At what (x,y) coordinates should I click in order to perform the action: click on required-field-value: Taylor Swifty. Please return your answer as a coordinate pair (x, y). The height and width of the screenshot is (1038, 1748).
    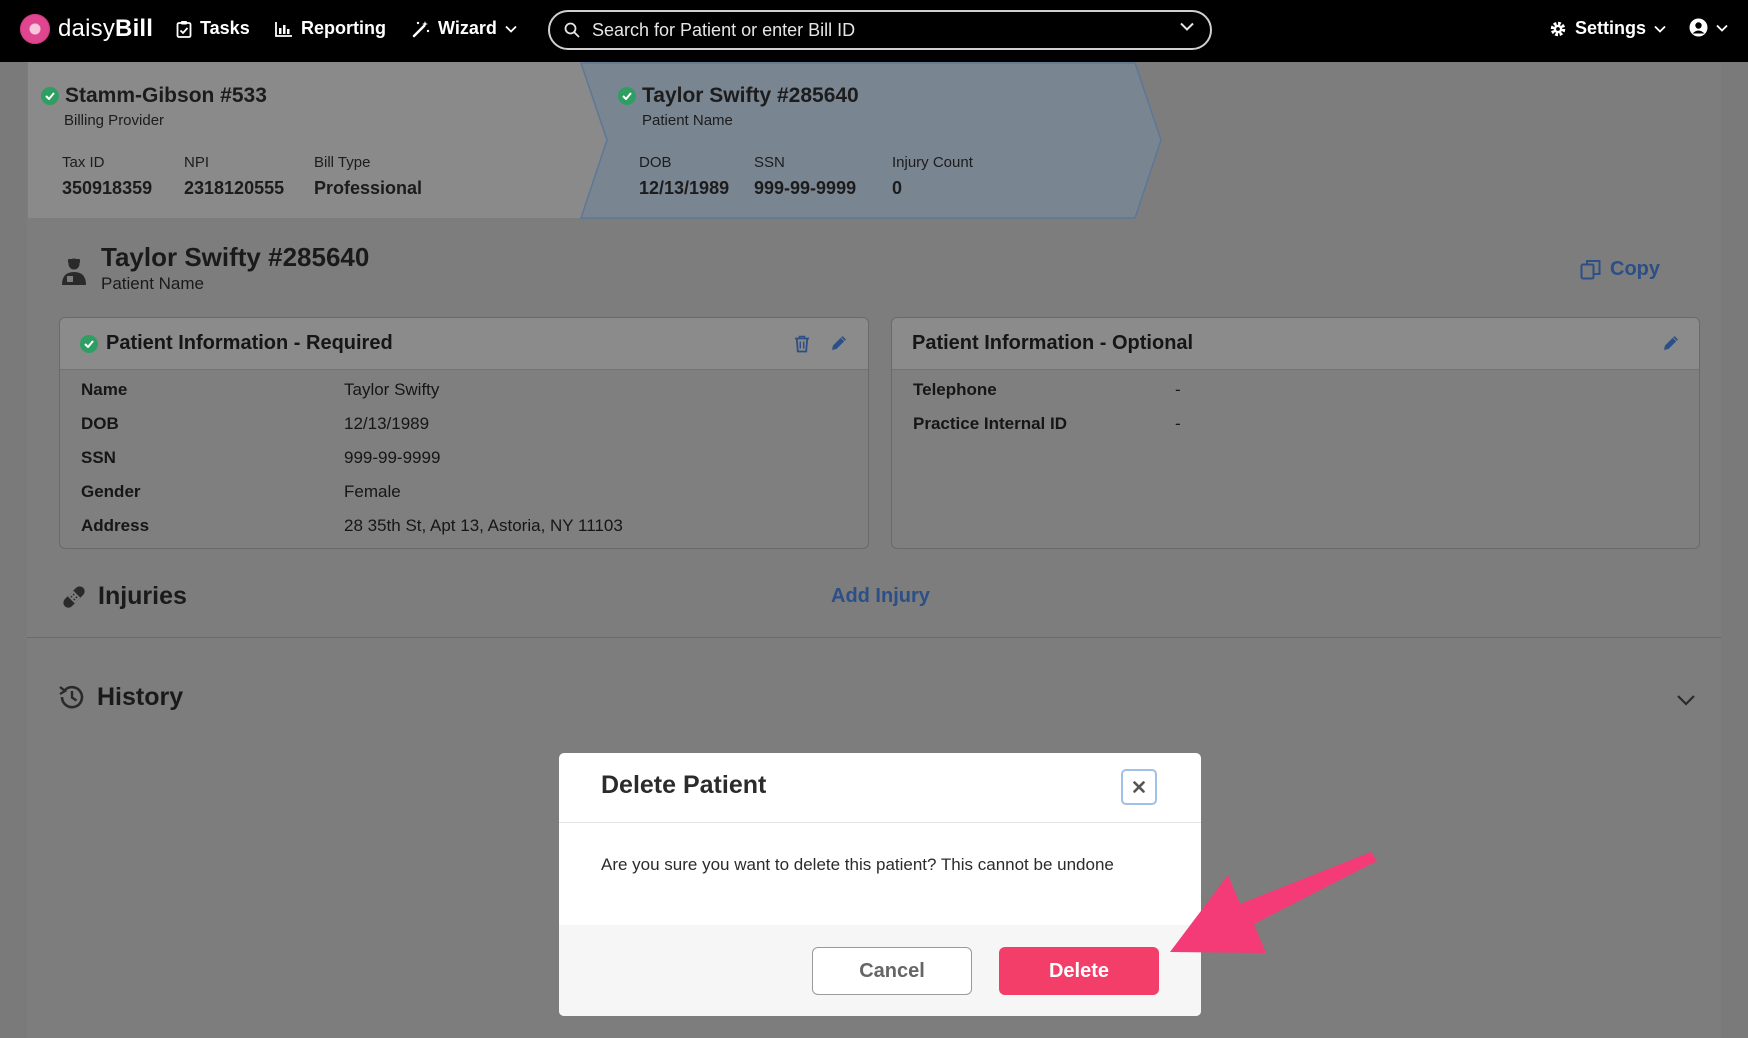
    Looking at the image, I should click on (392, 389).